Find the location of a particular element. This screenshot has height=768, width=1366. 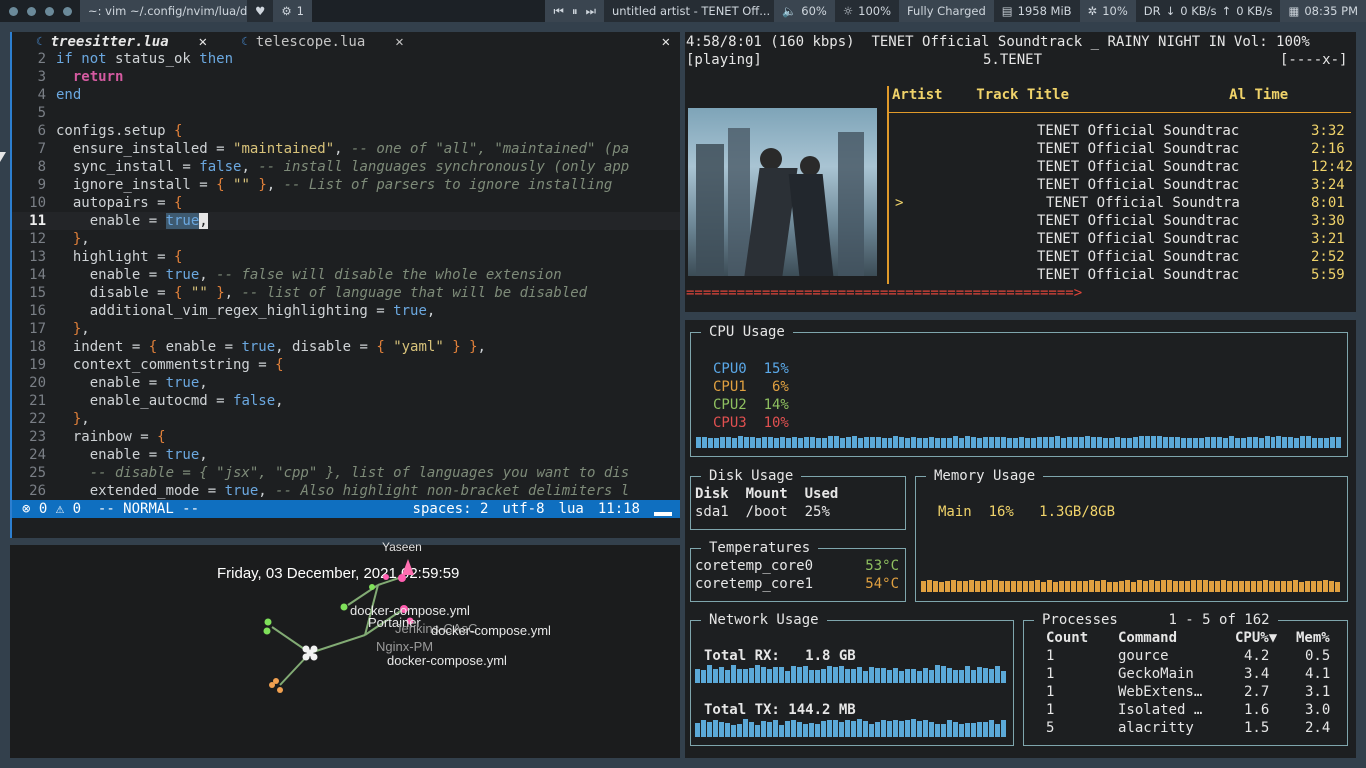

tab-telescope: ☾ telescope.lua ✕ is located at coordinates (315, 42).